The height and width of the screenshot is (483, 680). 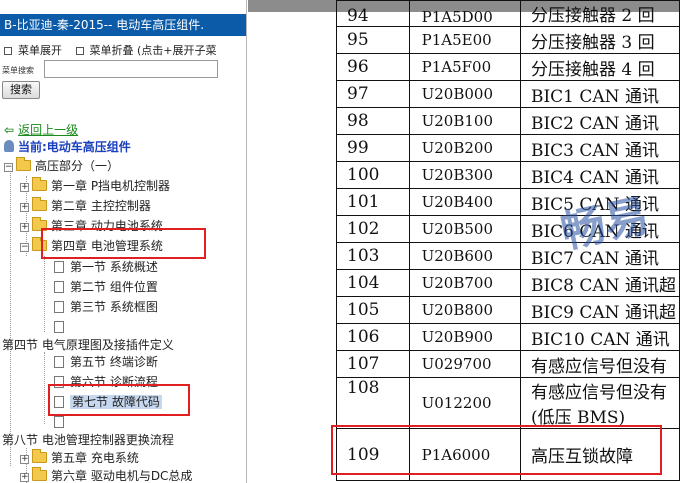 What do you see at coordinates (18, 70) in the screenshot?
I see `search-label: 菜单搜索` at bounding box center [18, 70].